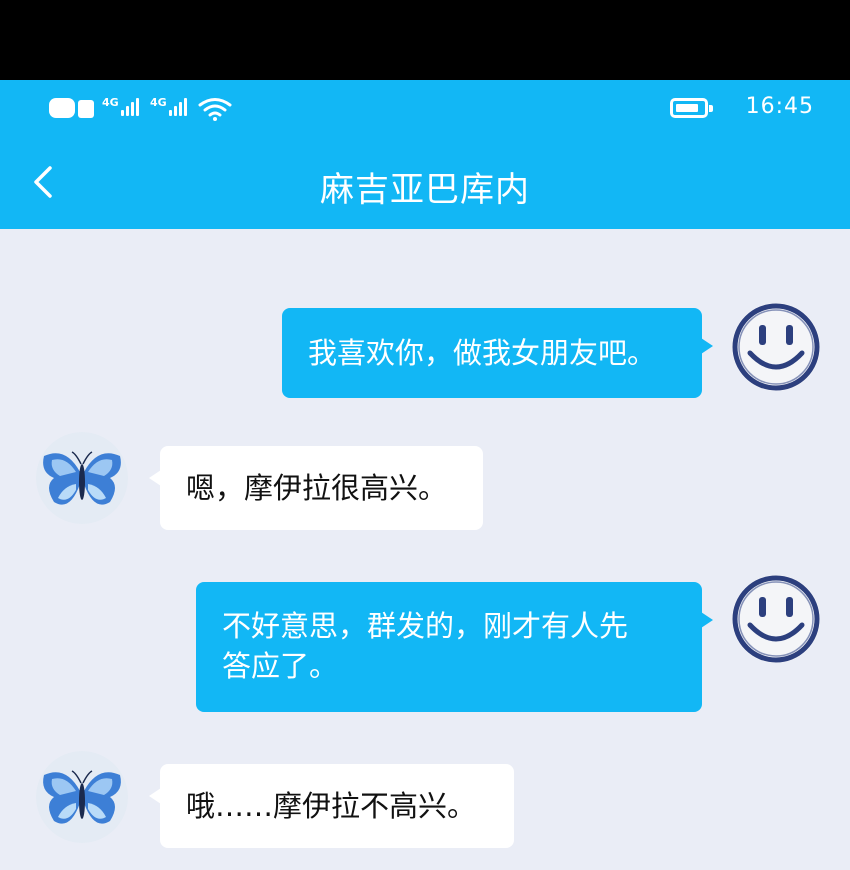 The image size is (850, 870). What do you see at coordinates (779, 106) in the screenshot?
I see `clock: 16:45` at bounding box center [779, 106].